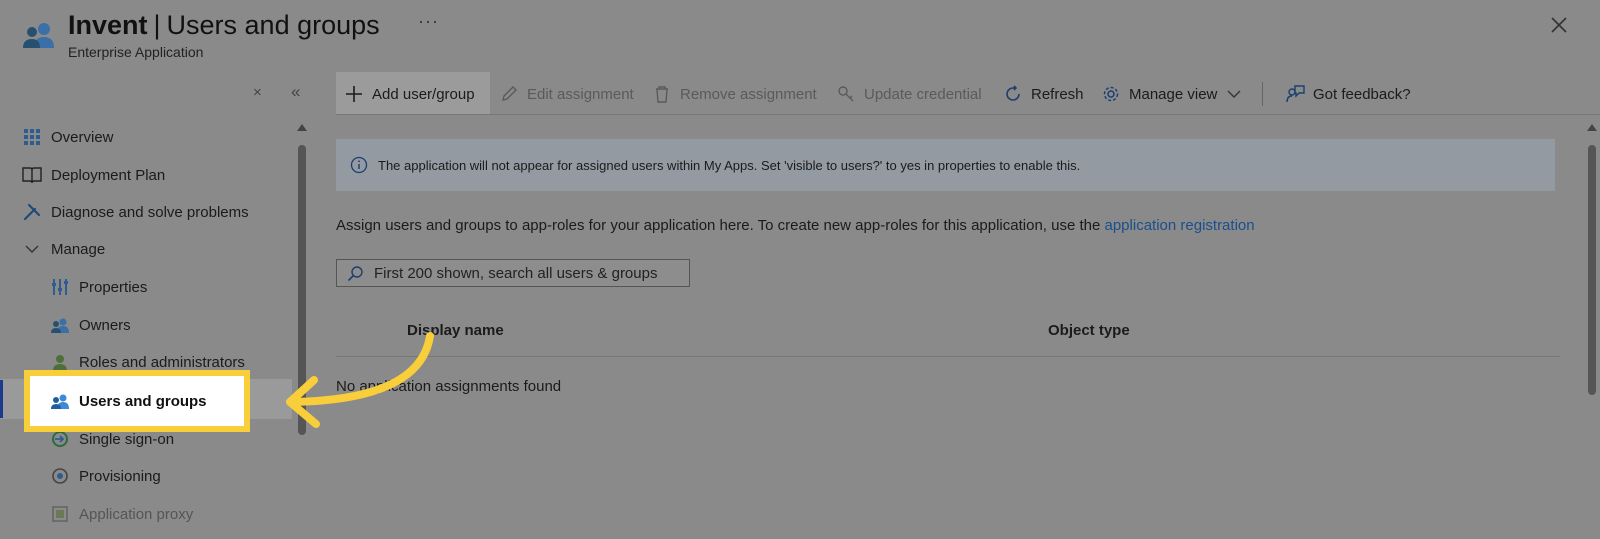 Image resolution: width=1600 pixels, height=539 pixels. I want to click on update-credential-button: Update credential, so click(909, 94).